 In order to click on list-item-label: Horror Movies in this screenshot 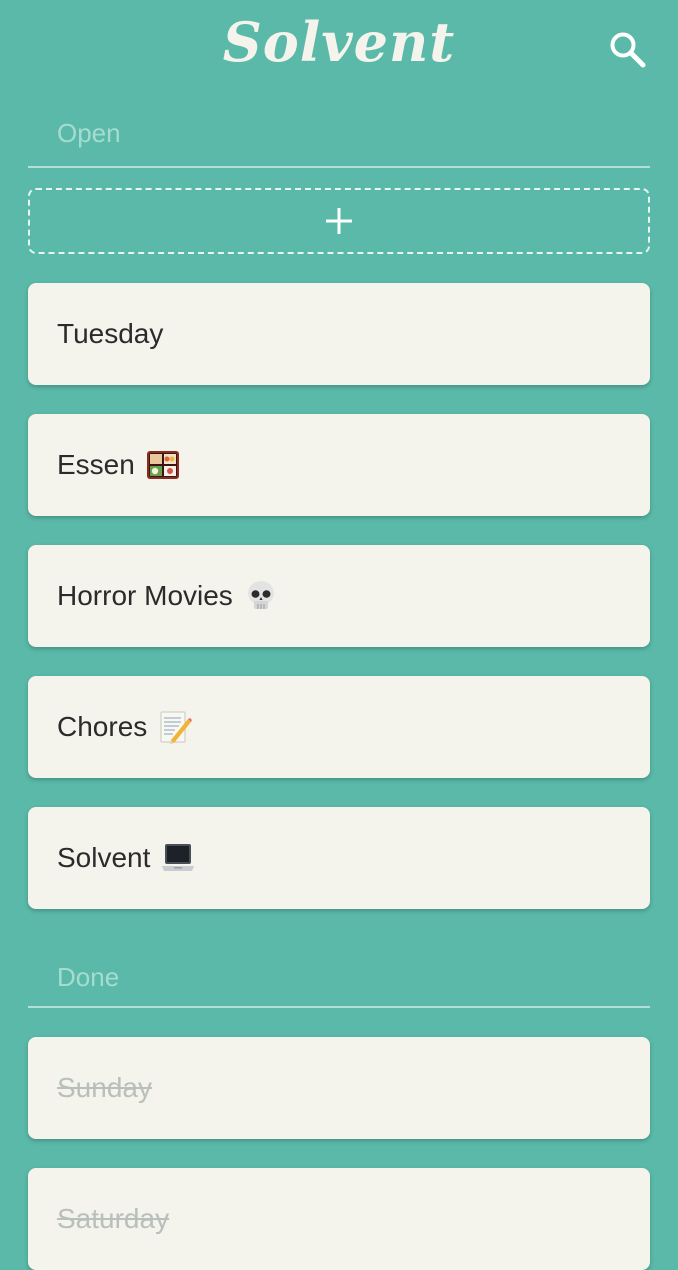, I will do `click(168, 596)`.